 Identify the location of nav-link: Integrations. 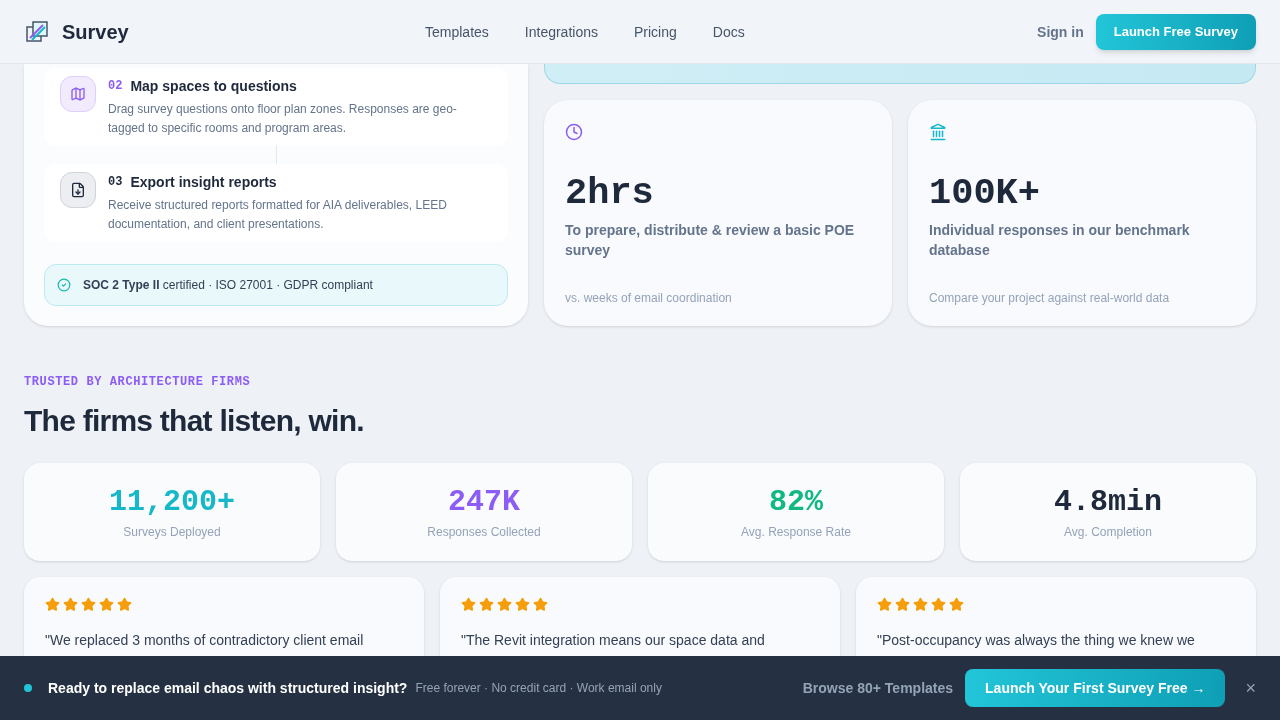
(561, 31).